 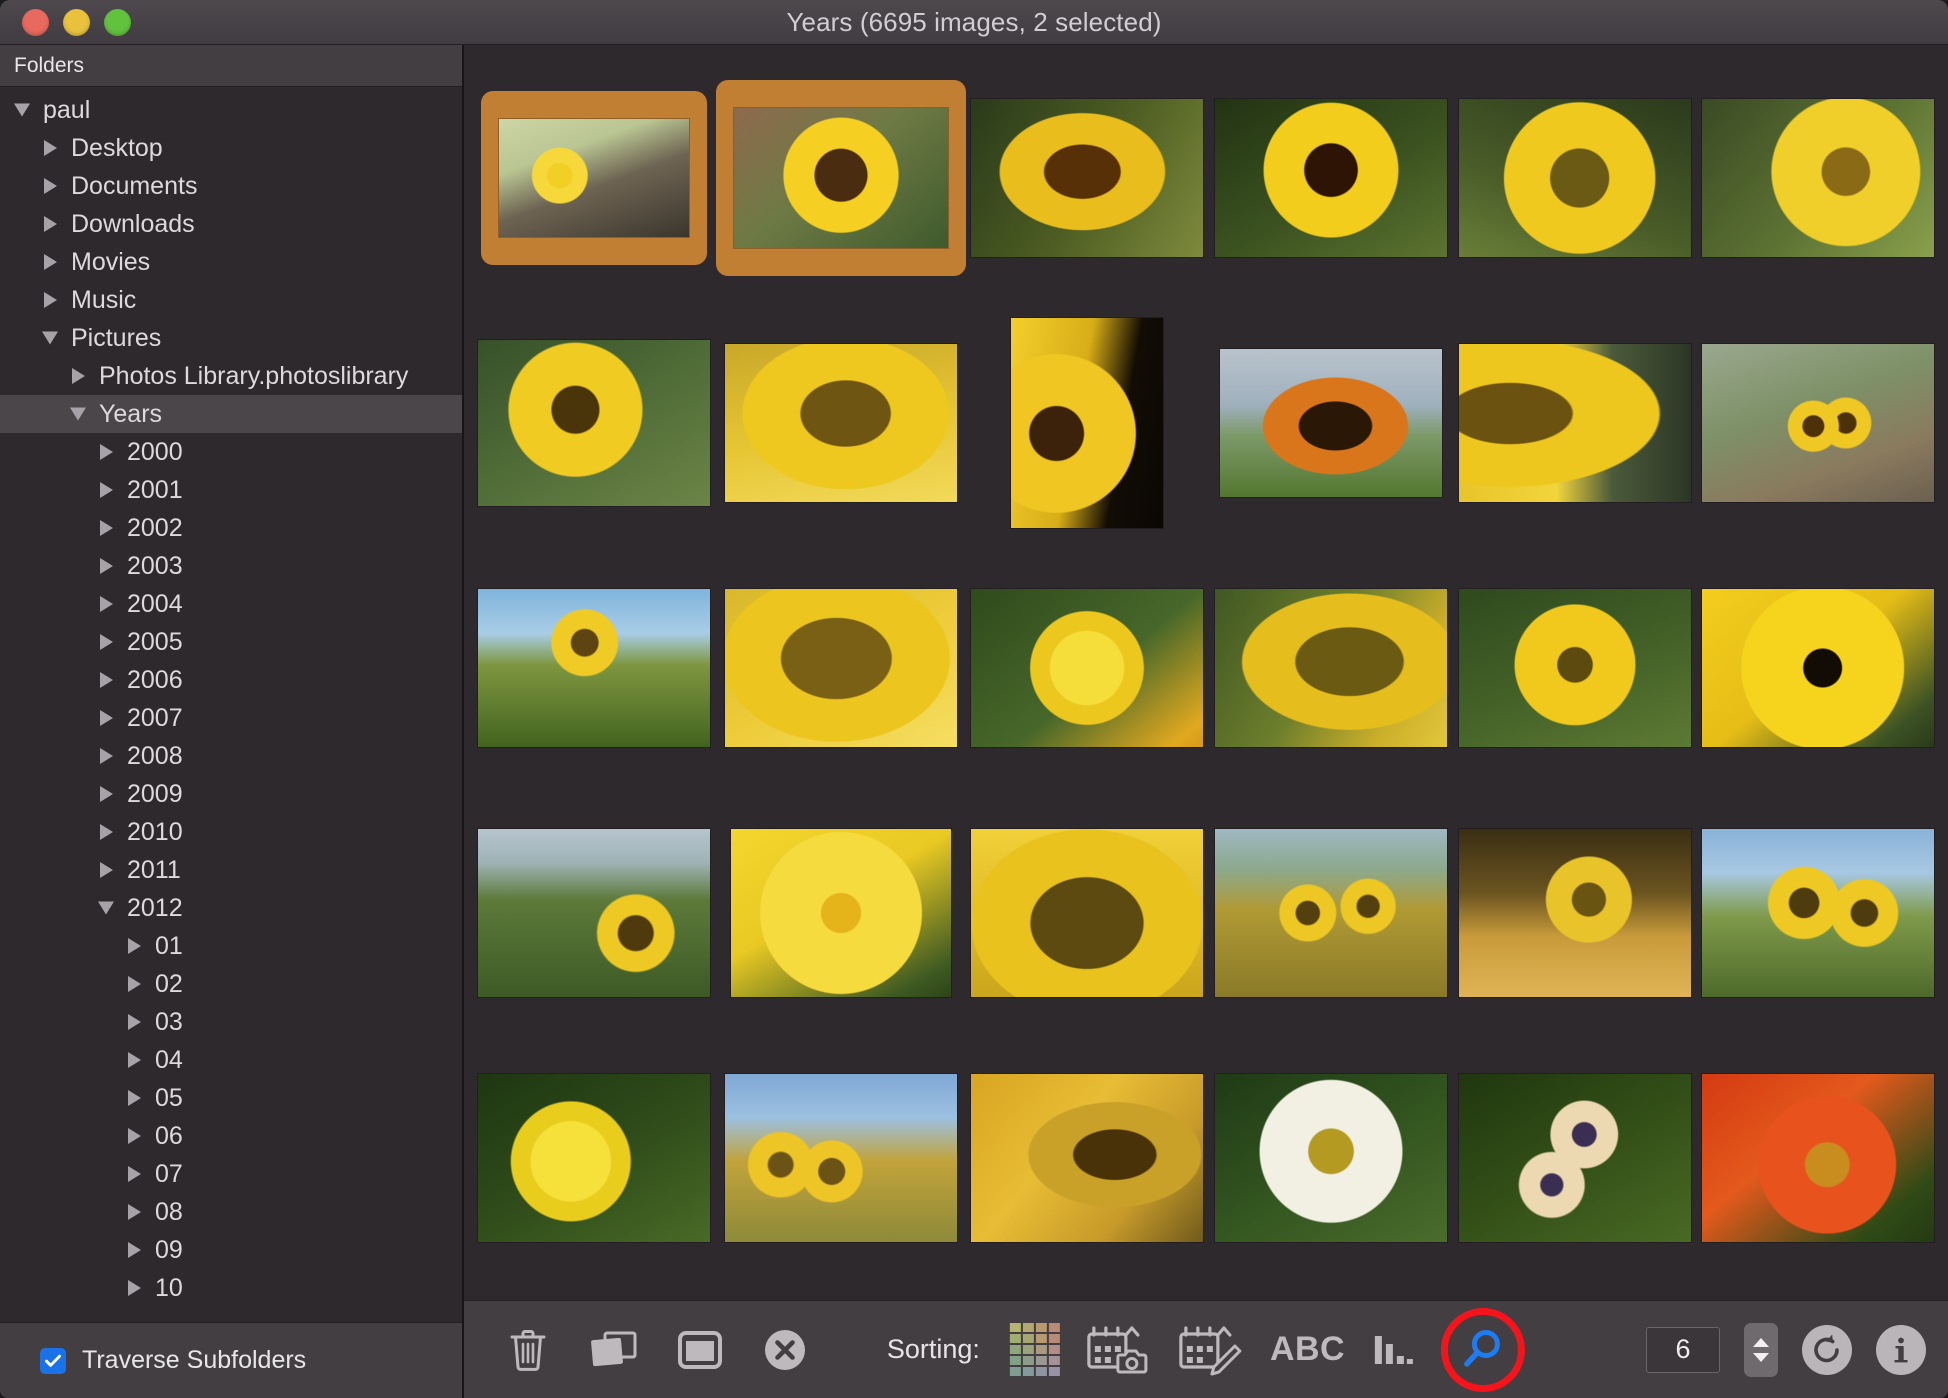 What do you see at coordinates (231, 566) in the screenshot?
I see `folder-tree-item: 2003` at bounding box center [231, 566].